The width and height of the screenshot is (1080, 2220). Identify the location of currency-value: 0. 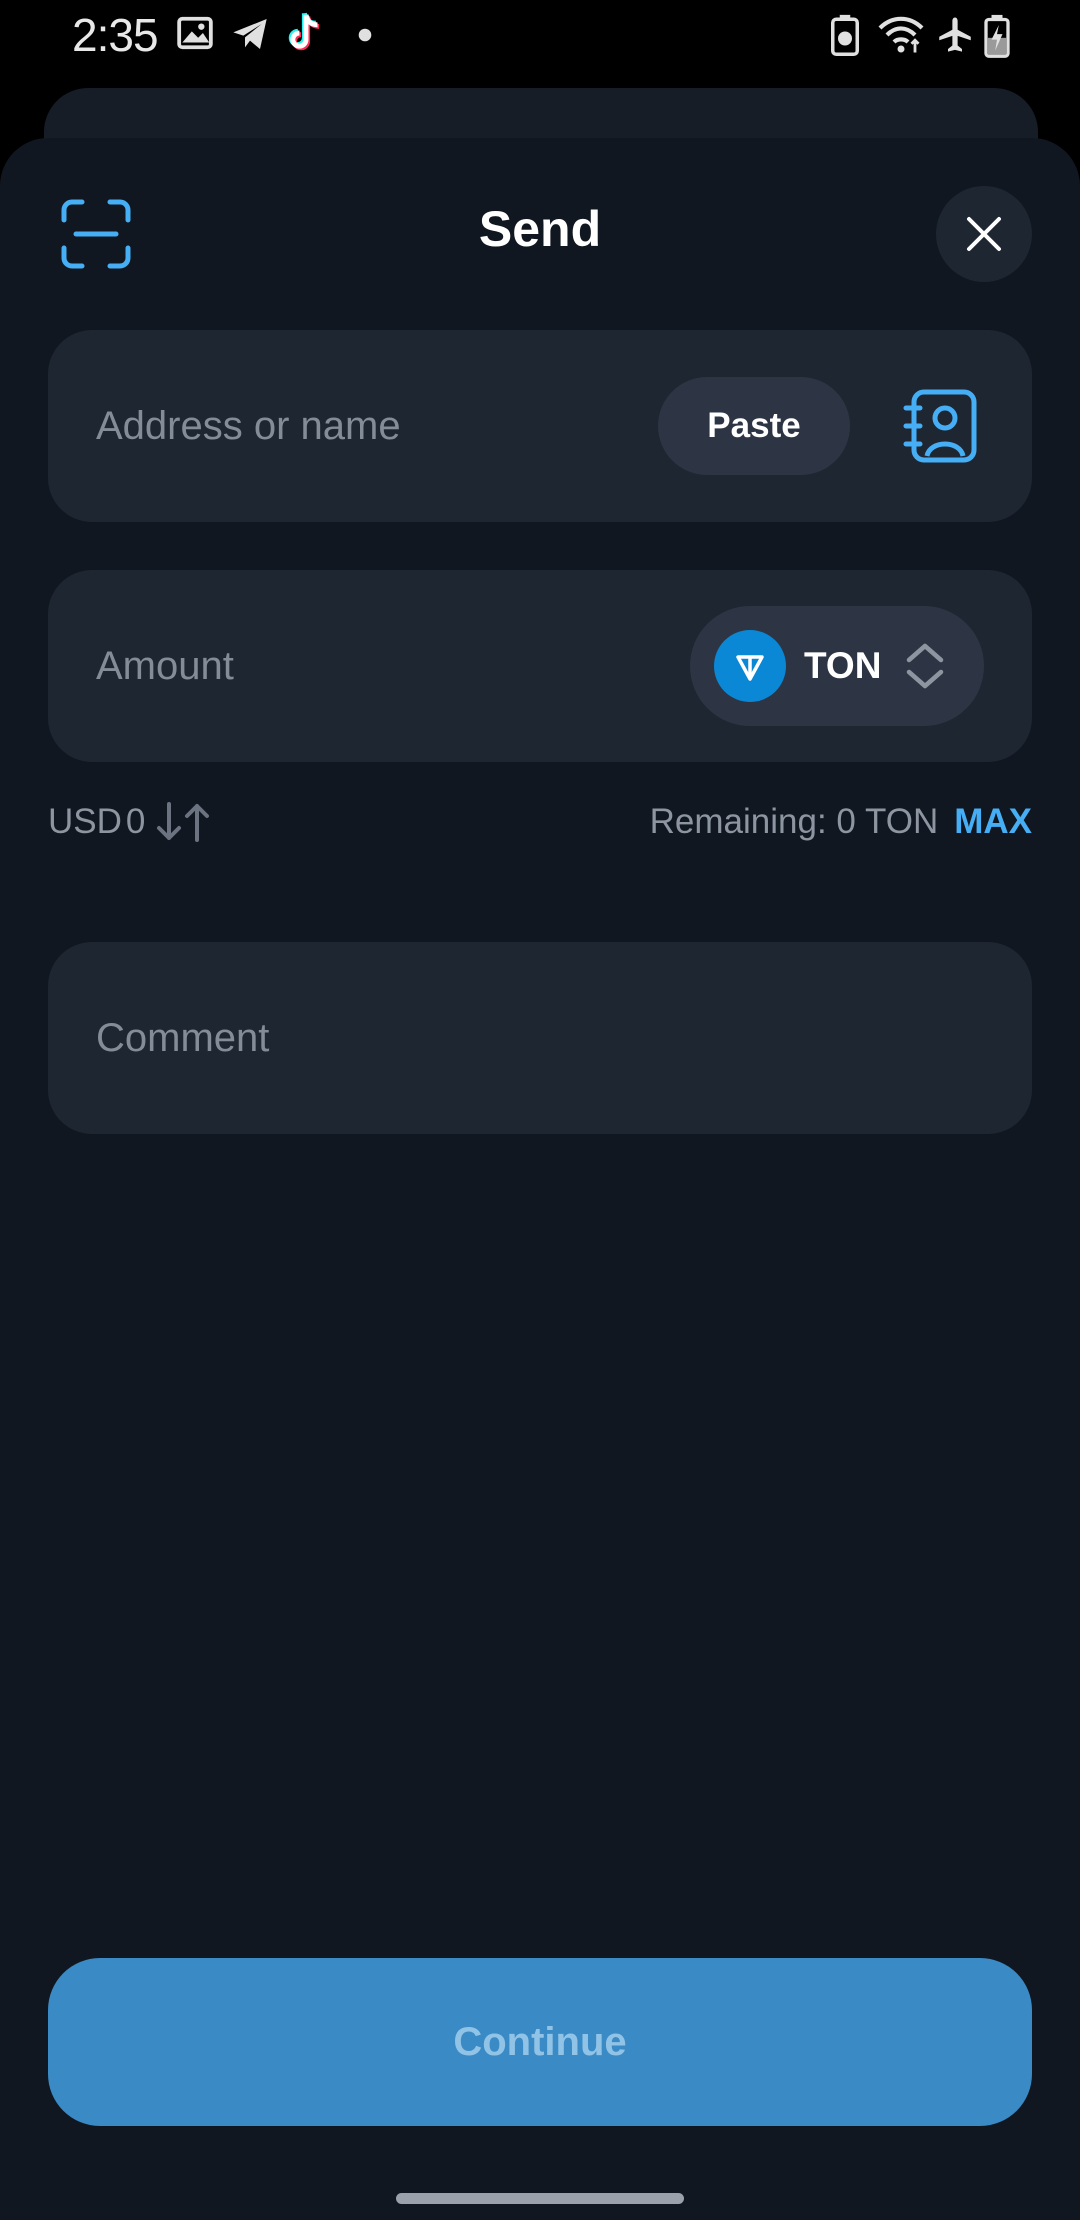
(135, 821).